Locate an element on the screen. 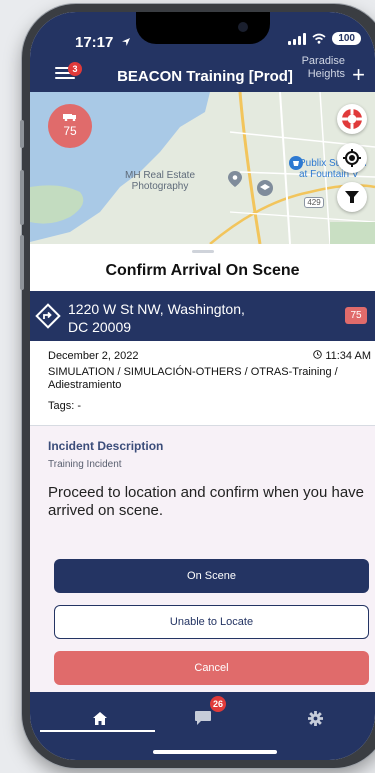 Image resolution: width=375 pixels, height=773 pixels. notch is located at coordinates (203, 28).